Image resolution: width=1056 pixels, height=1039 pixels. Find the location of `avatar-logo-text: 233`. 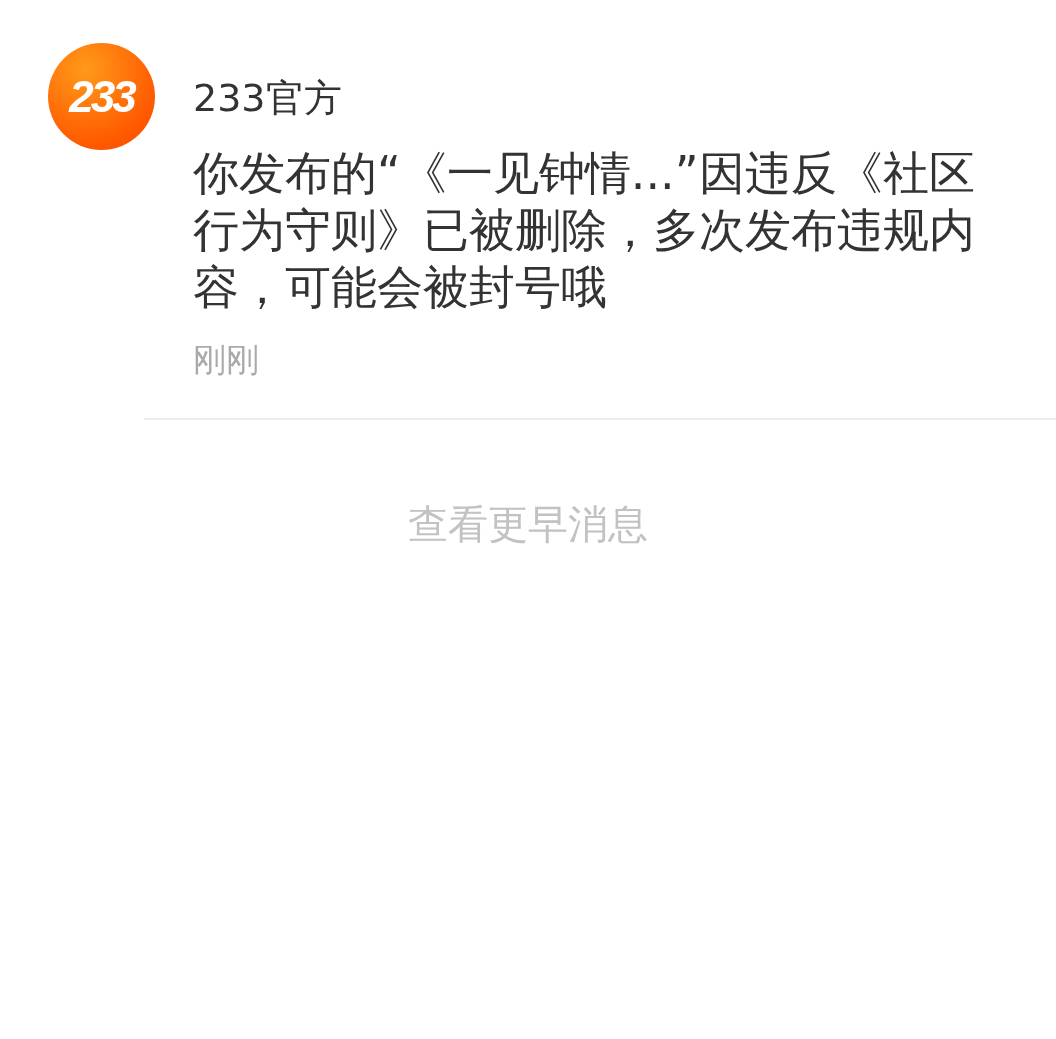

avatar-logo-text: 233 is located at coordinates (101, 96).